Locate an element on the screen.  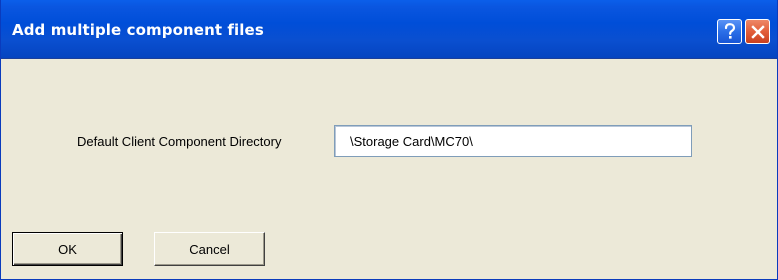
directory-label: Default Client Component Directory is located at coordinates (179, 141).